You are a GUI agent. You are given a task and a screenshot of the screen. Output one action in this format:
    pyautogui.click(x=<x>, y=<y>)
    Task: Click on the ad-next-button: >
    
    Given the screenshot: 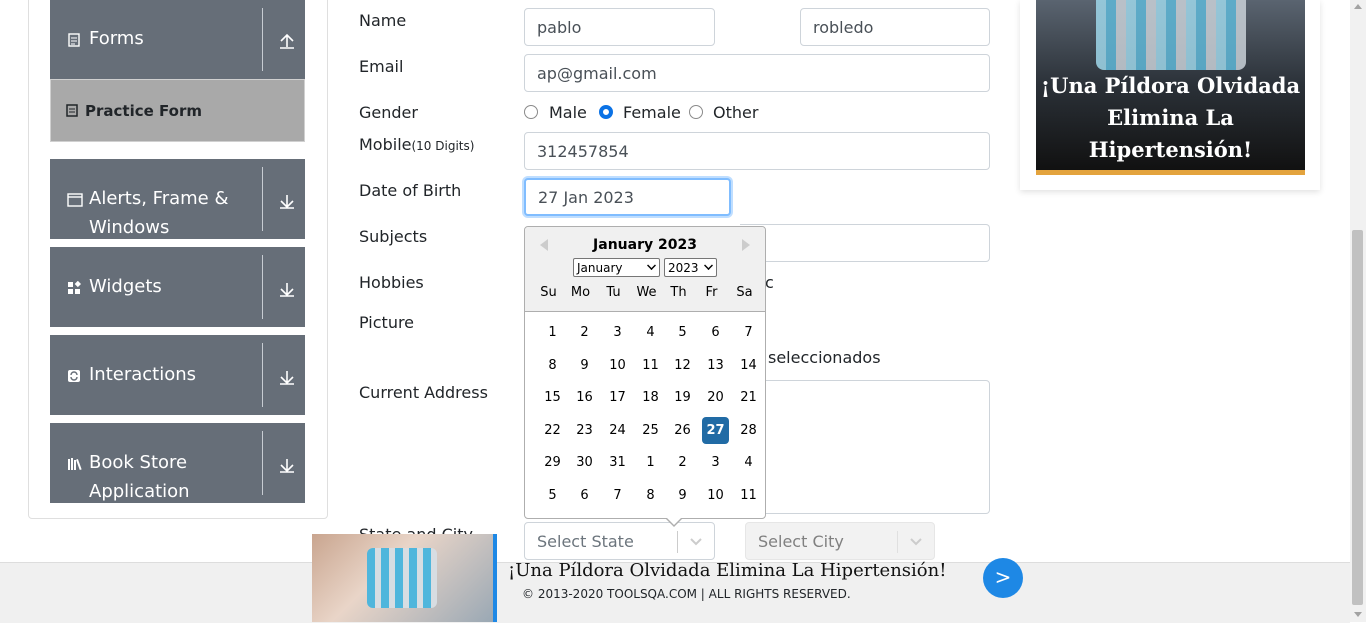 What is the action you would take?
    pyautogui.click(x=1003, y=578)
    